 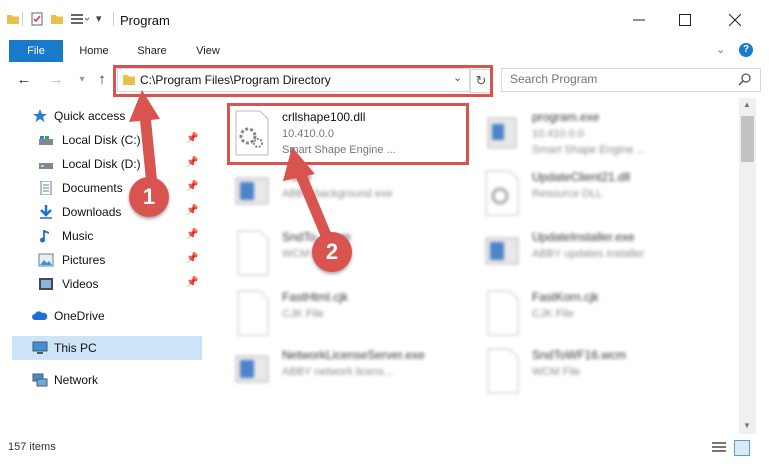 What do you see at coordinates (231, 168) in the screenshot?
I see `annotation-arrows` at bounding box center [231, 168].